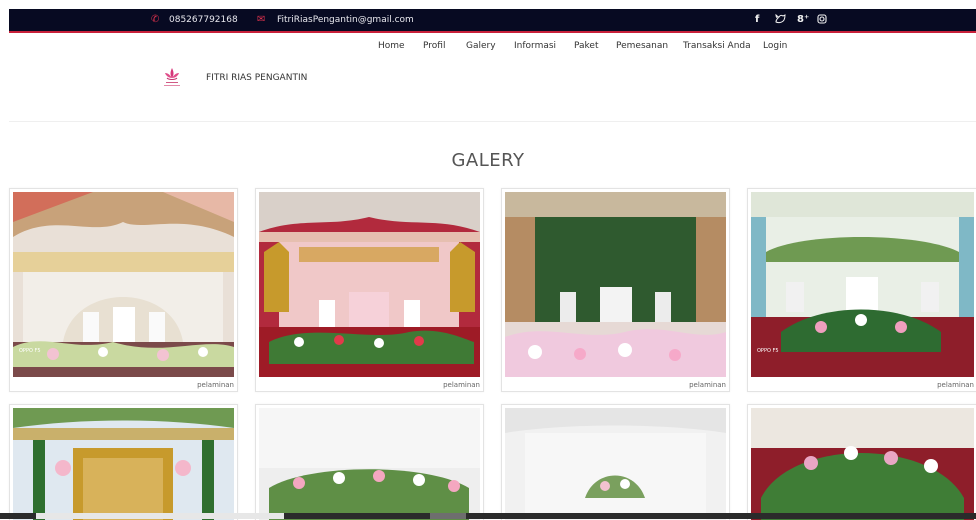  Describe the element at coordinates (717, 46) in the screenshot. I see `nav-transaksi-anda: Transaksi Anda` at that location.